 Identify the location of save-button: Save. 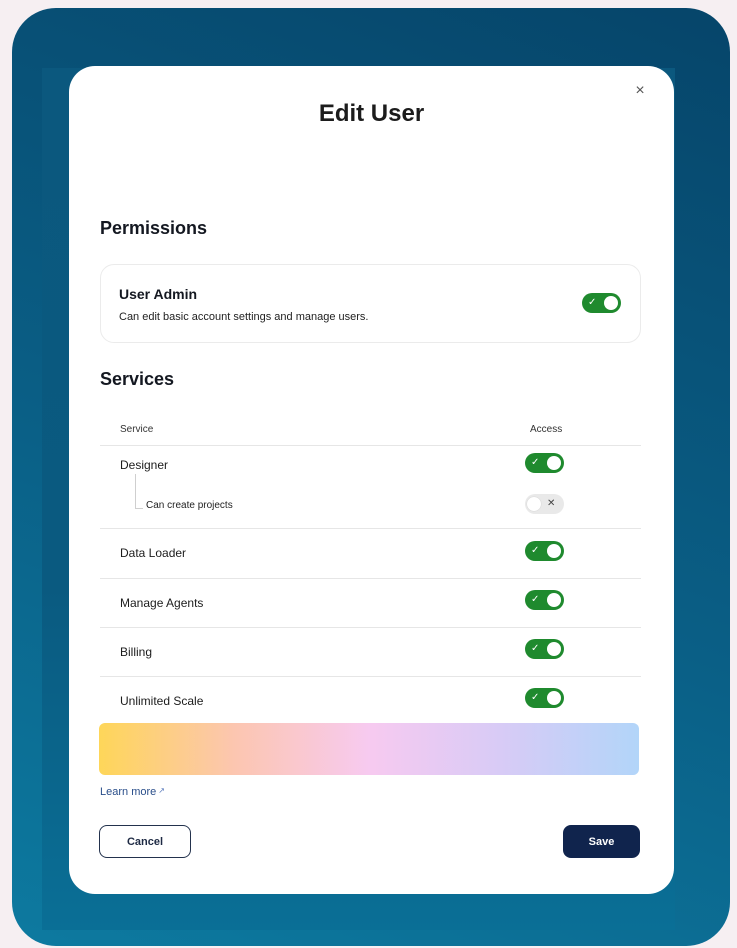
(601, 841).